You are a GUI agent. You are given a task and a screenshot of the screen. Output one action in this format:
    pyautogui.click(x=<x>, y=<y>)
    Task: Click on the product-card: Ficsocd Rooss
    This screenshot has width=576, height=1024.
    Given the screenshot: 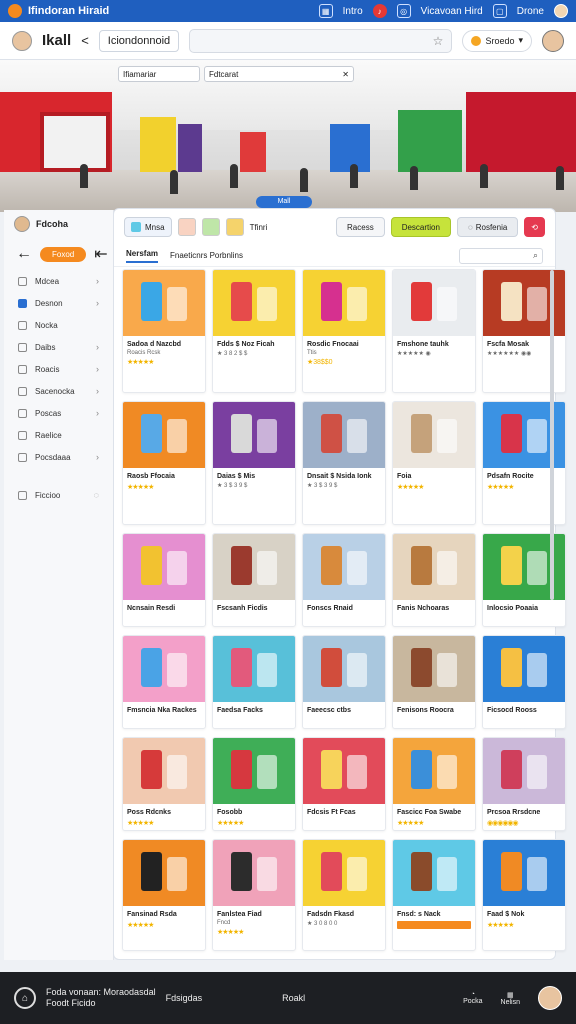 What is the action you would take?
    pyautogui.click(x=524, y=682)
    